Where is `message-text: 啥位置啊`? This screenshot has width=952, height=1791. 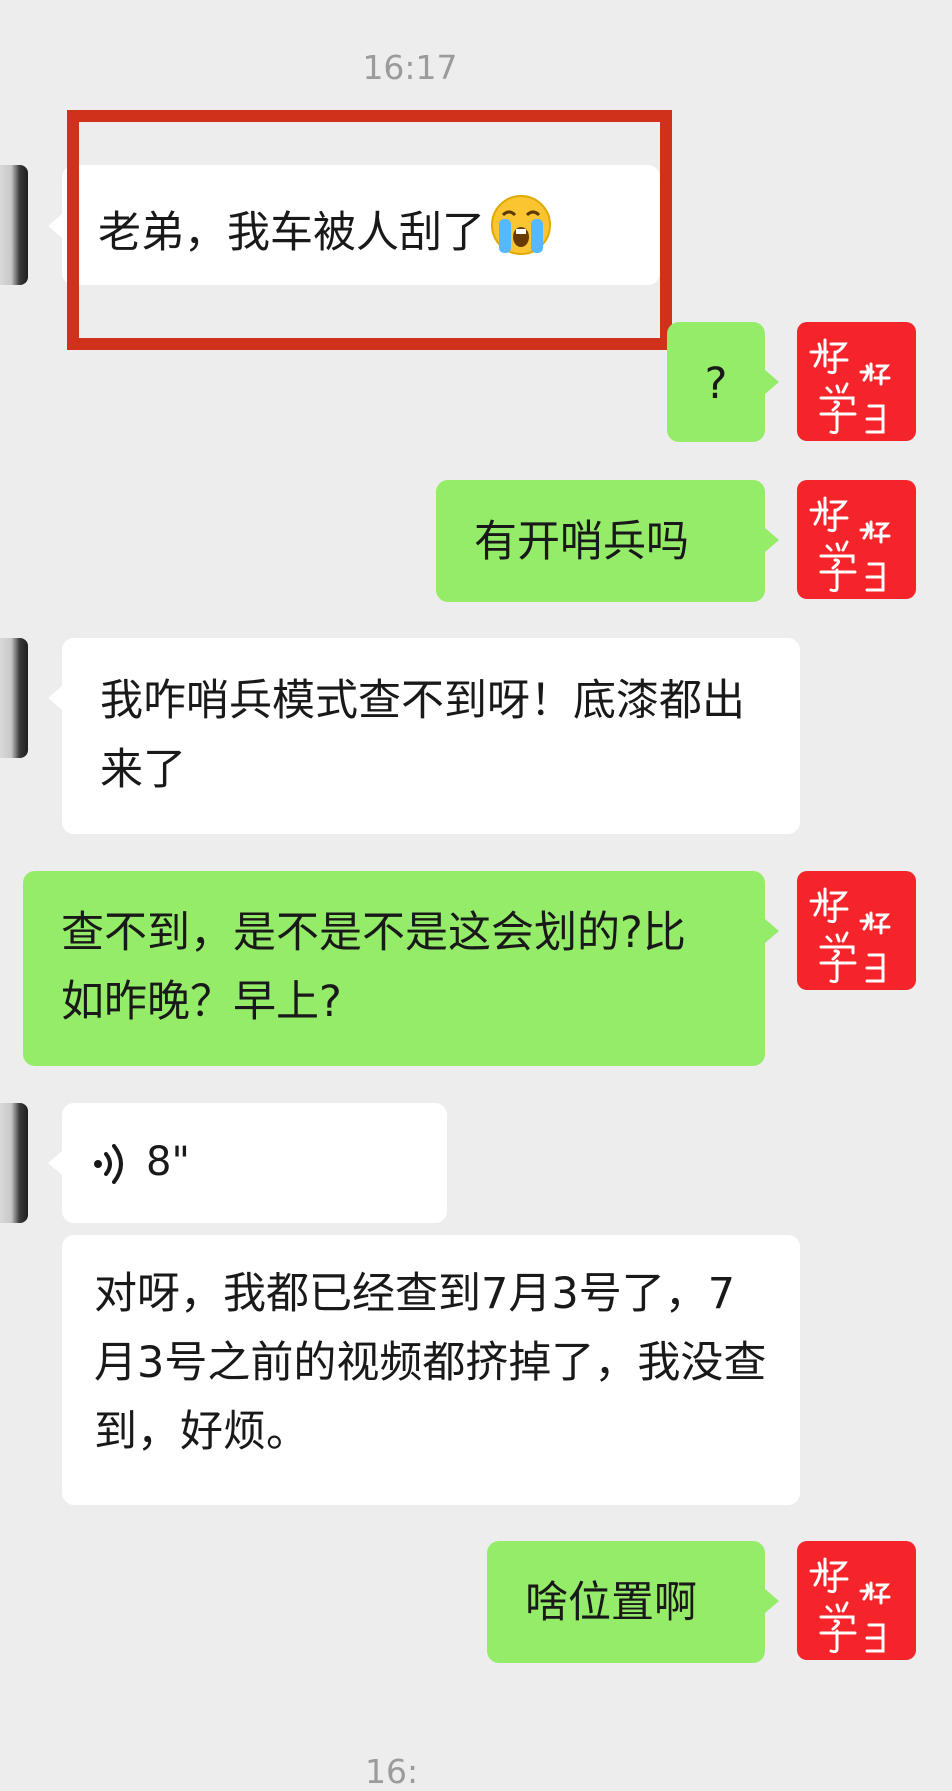
message-text: 啥位置啊 is located at coordinates (611, 1603).